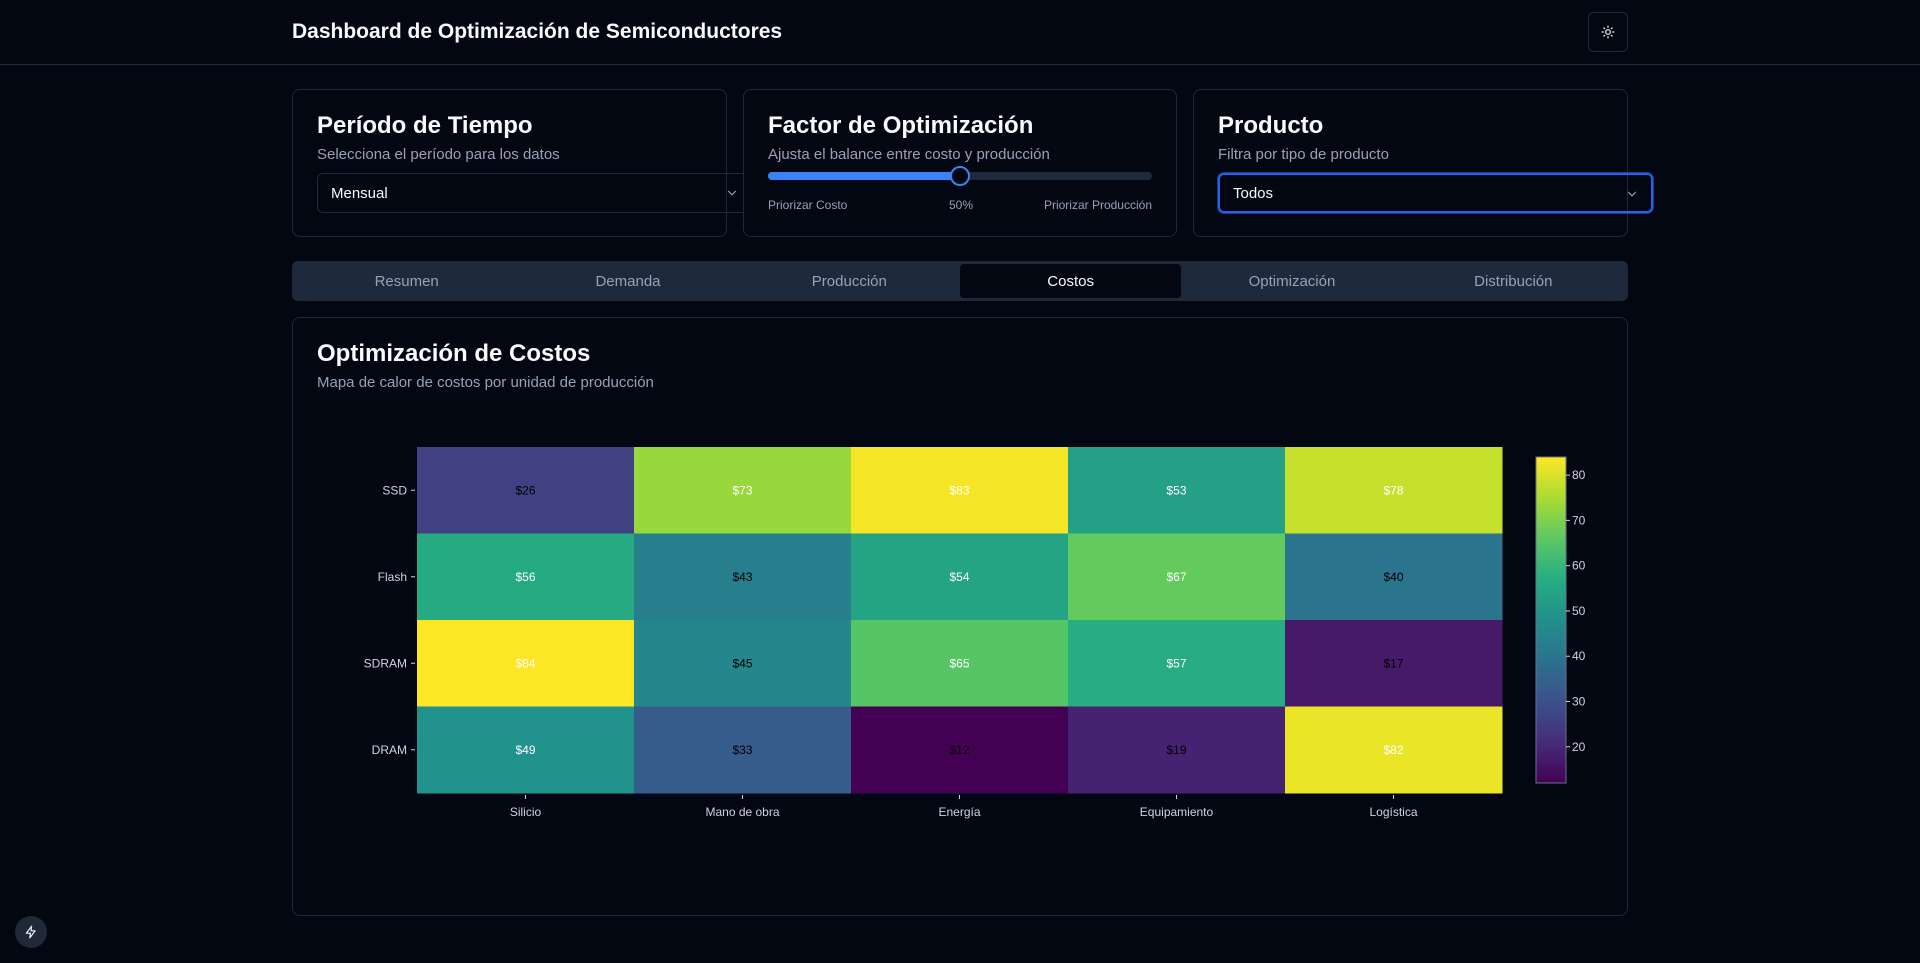 Image resolution: width=1920 pixels, height=963 pixels. Describe the element at coordinates (526, 812) in the screenshot. I see `x-tick-label: Silicio` at that location.